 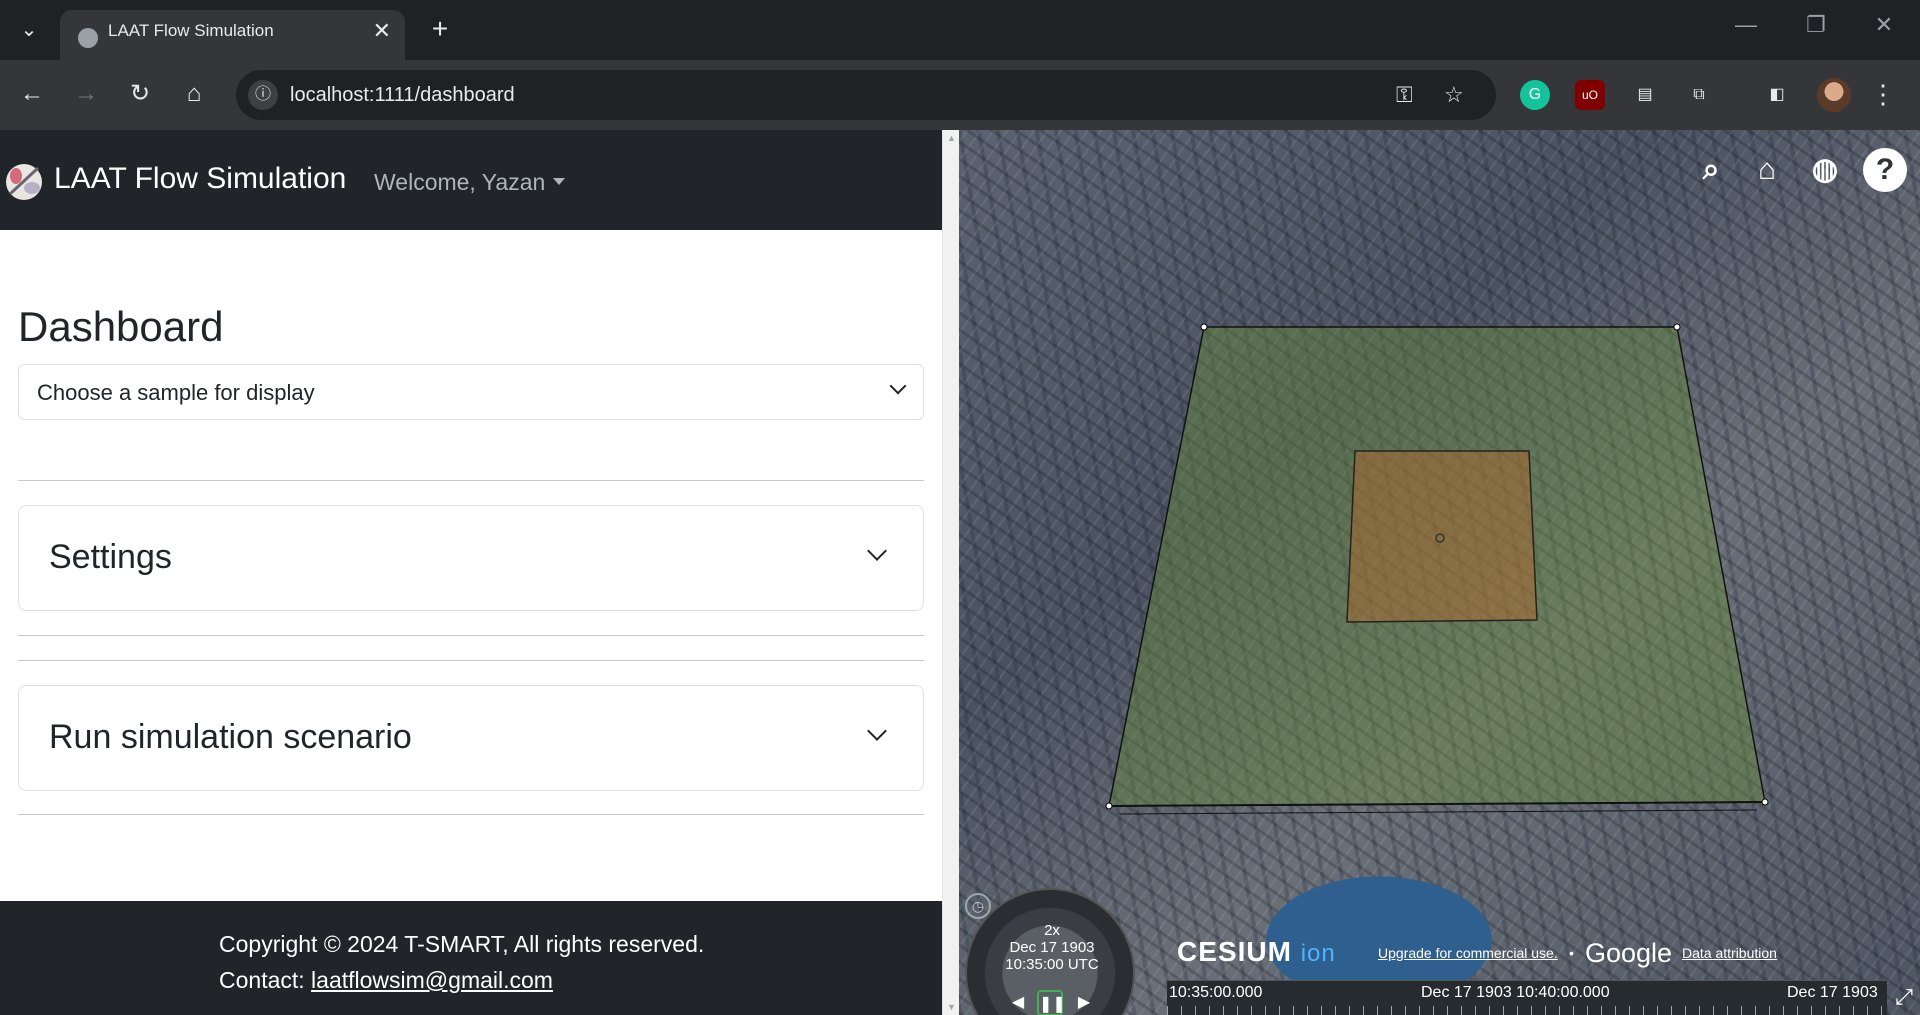 What do you see at coordinates (960, 30) in the screenshot?
I see `browser-tab-bar: ⌄ LAAT Flow Simulation ✕ + — ❐ ✕` at bounding box center [960, 30].